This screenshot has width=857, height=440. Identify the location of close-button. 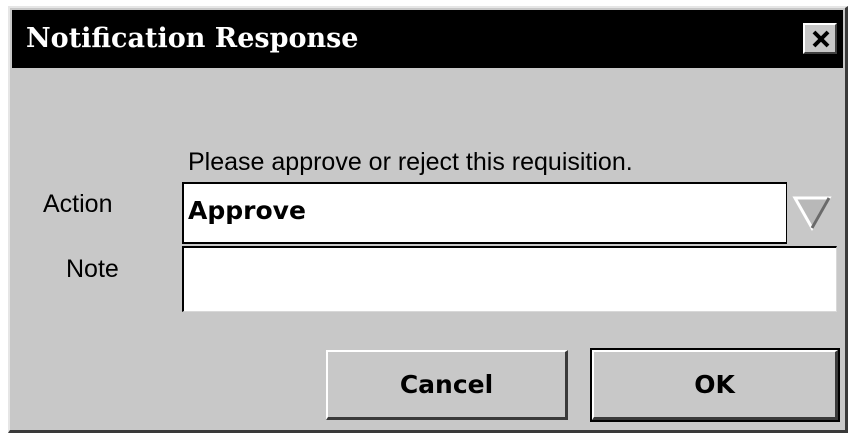
(820, 38).